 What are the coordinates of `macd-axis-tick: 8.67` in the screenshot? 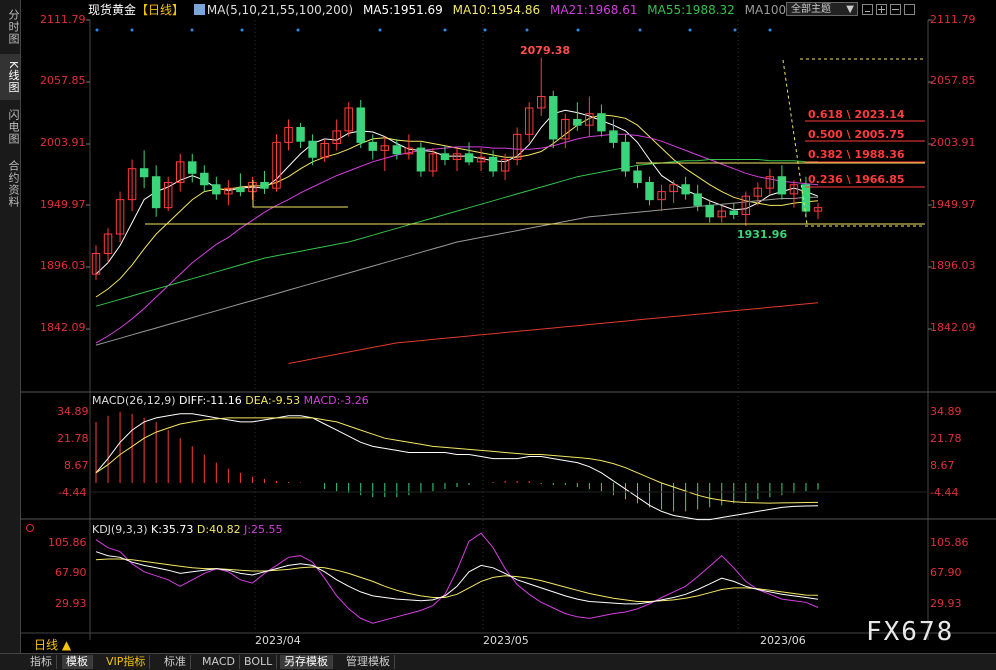 It's located at (76, 465).